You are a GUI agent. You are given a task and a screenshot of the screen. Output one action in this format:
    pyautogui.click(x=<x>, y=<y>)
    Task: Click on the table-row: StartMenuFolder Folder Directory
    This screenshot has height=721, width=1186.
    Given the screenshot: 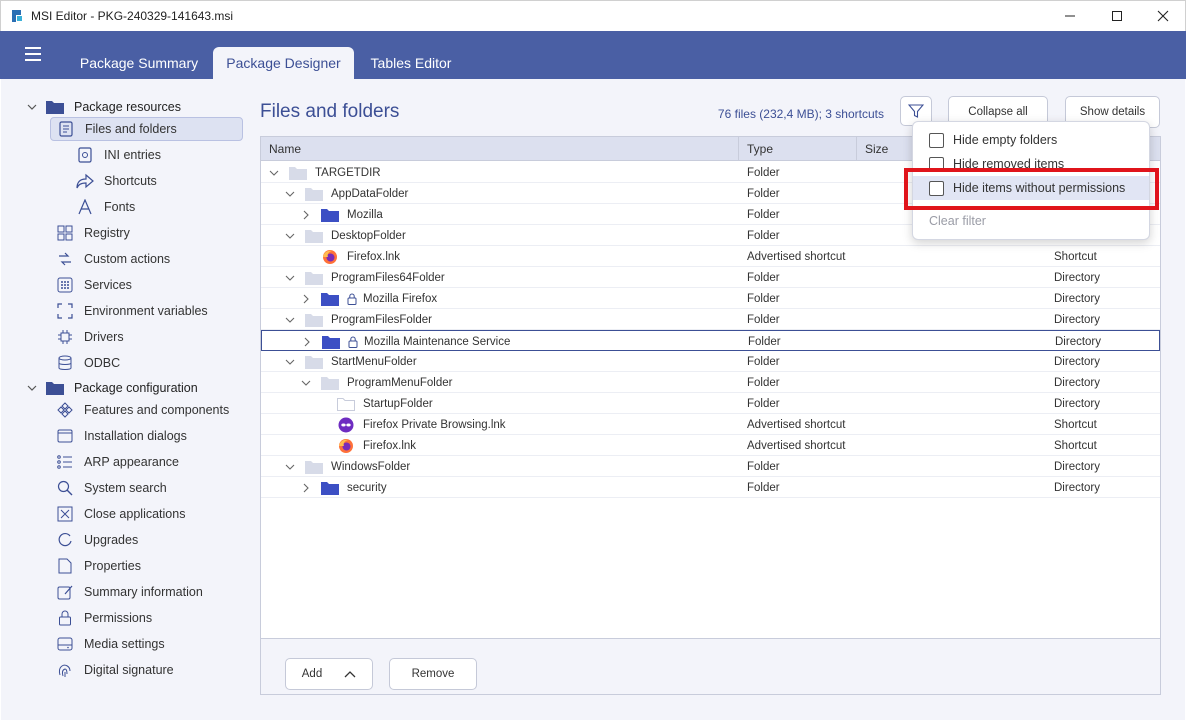 What is the action you would take?
    pyautogui.click(x=710, y=361)
    